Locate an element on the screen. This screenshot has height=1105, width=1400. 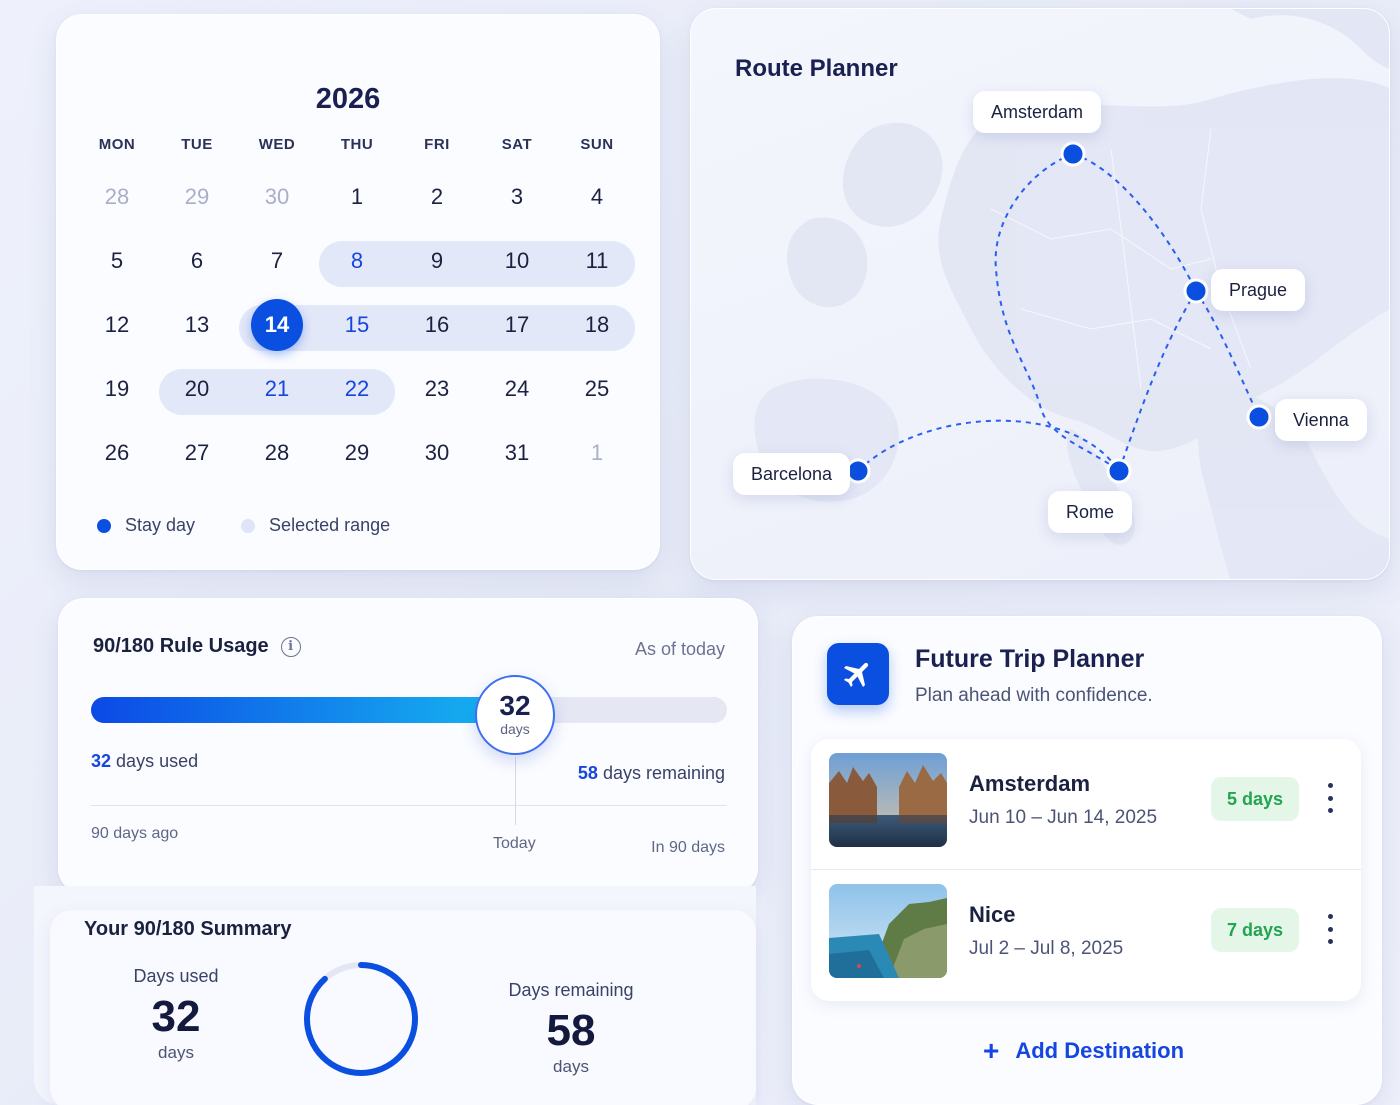
days-used-label: 32 days used is located at coordinates (144, 761).